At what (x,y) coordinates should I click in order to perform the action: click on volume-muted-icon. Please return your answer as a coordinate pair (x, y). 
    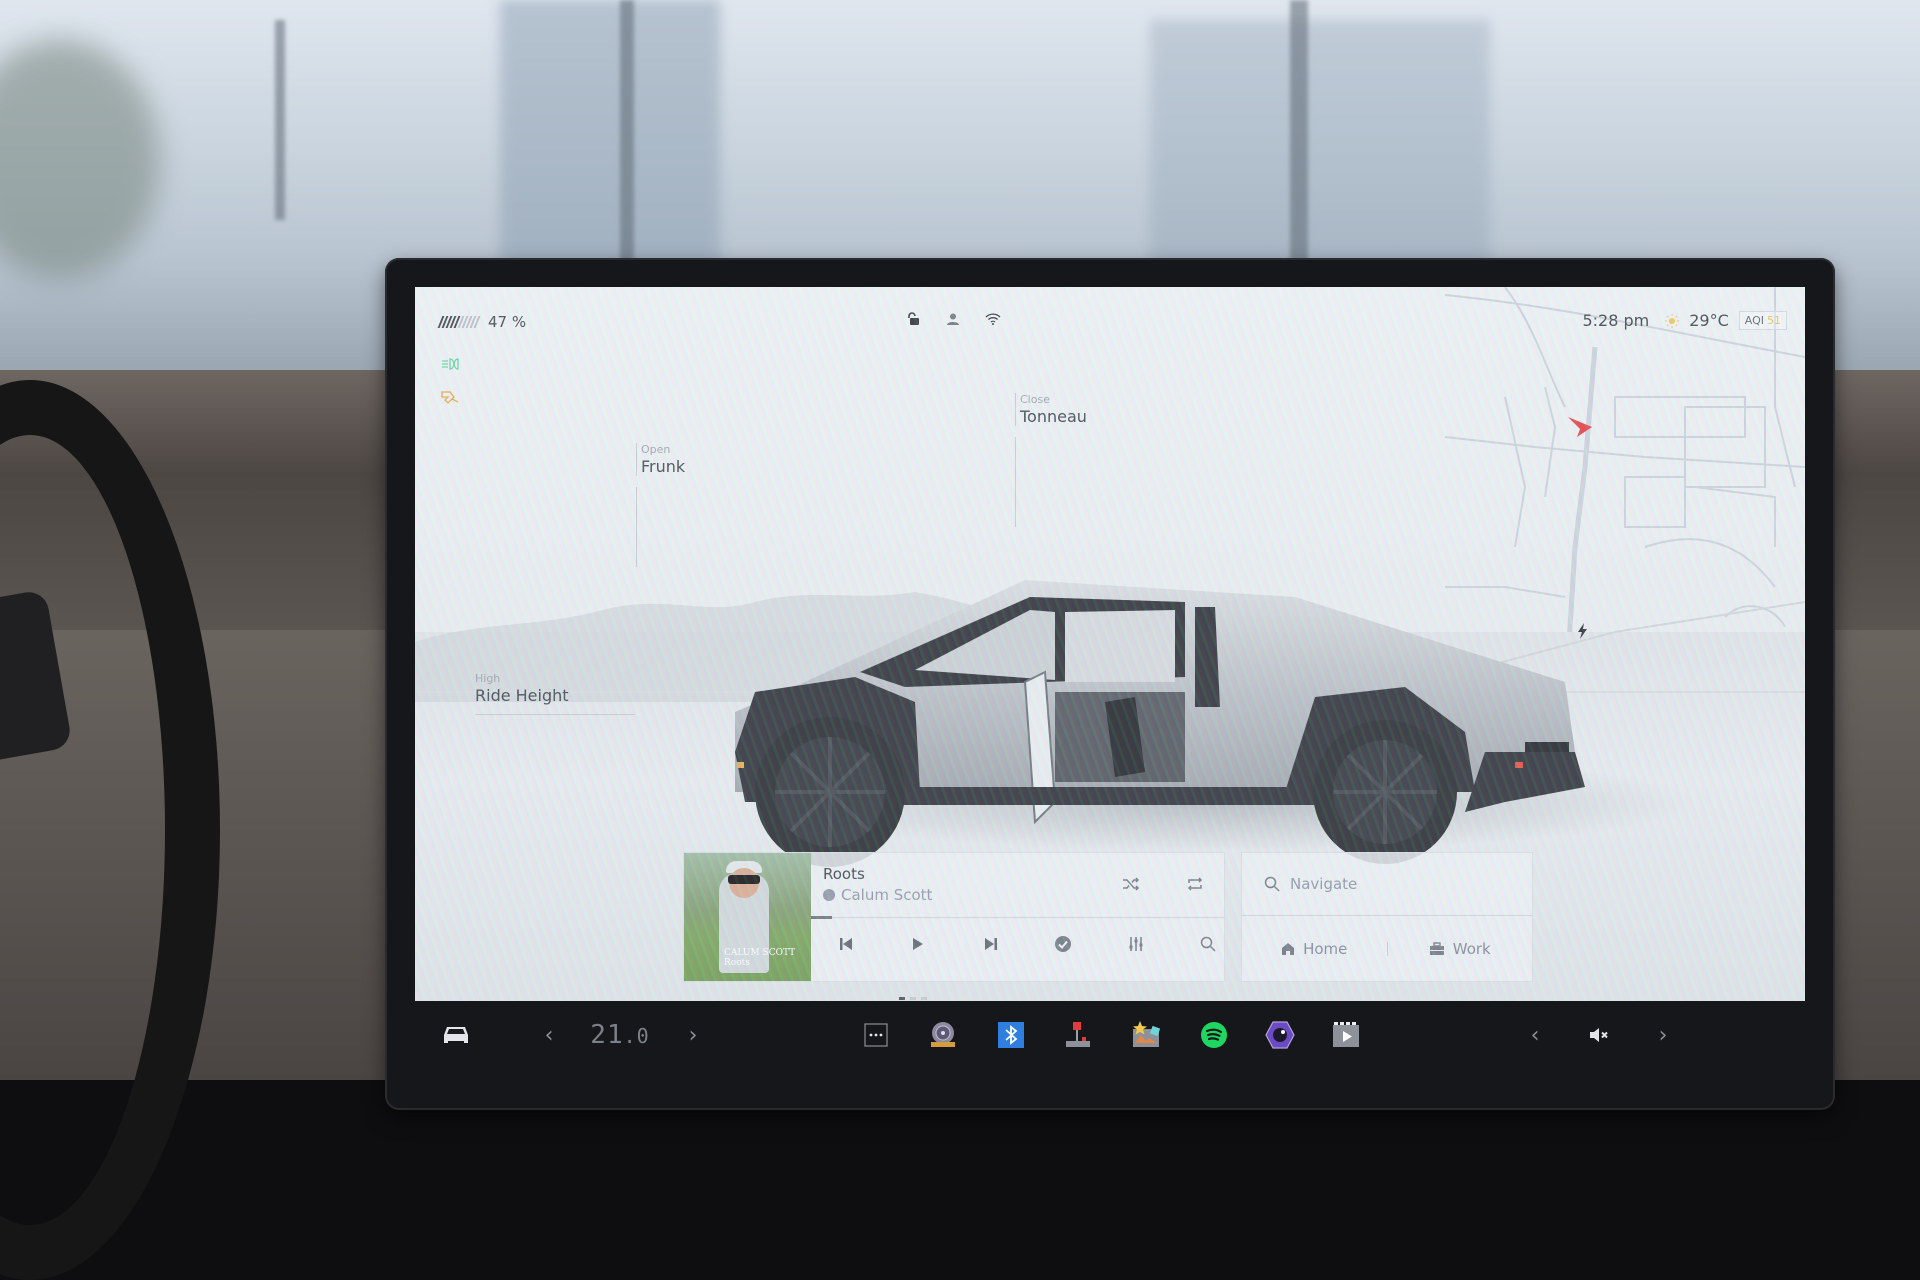
    Looking at the image, I should click on (1599, 1035).